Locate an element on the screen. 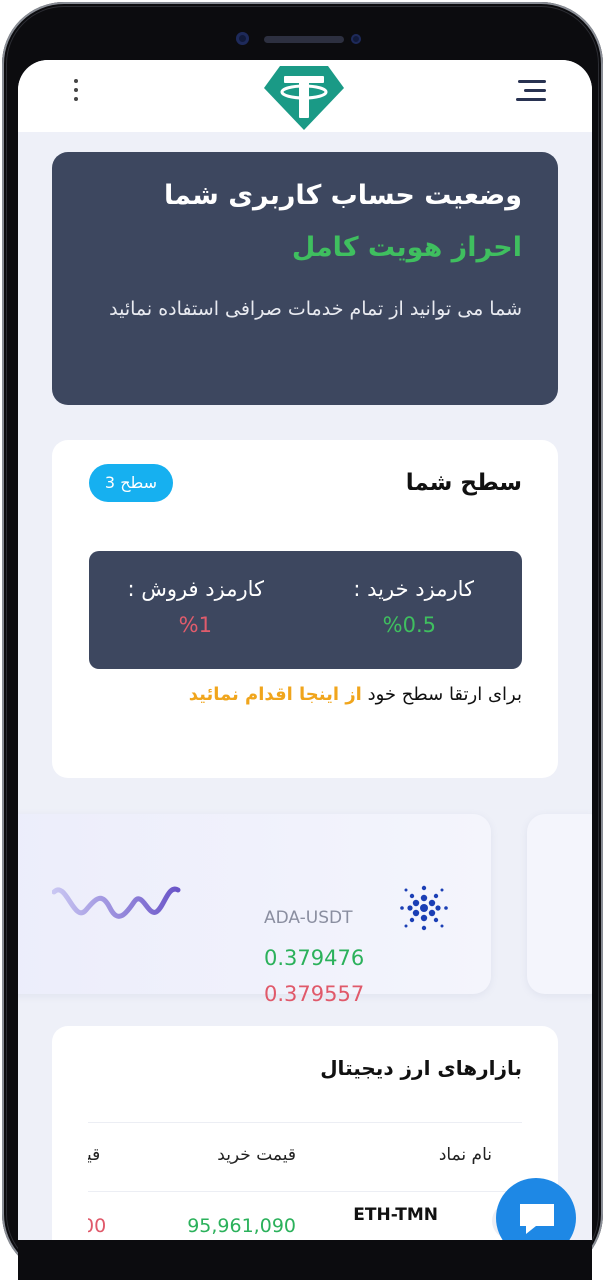  sell-fee-label: کارمزد فروش : is located at coordinates (195, 589).